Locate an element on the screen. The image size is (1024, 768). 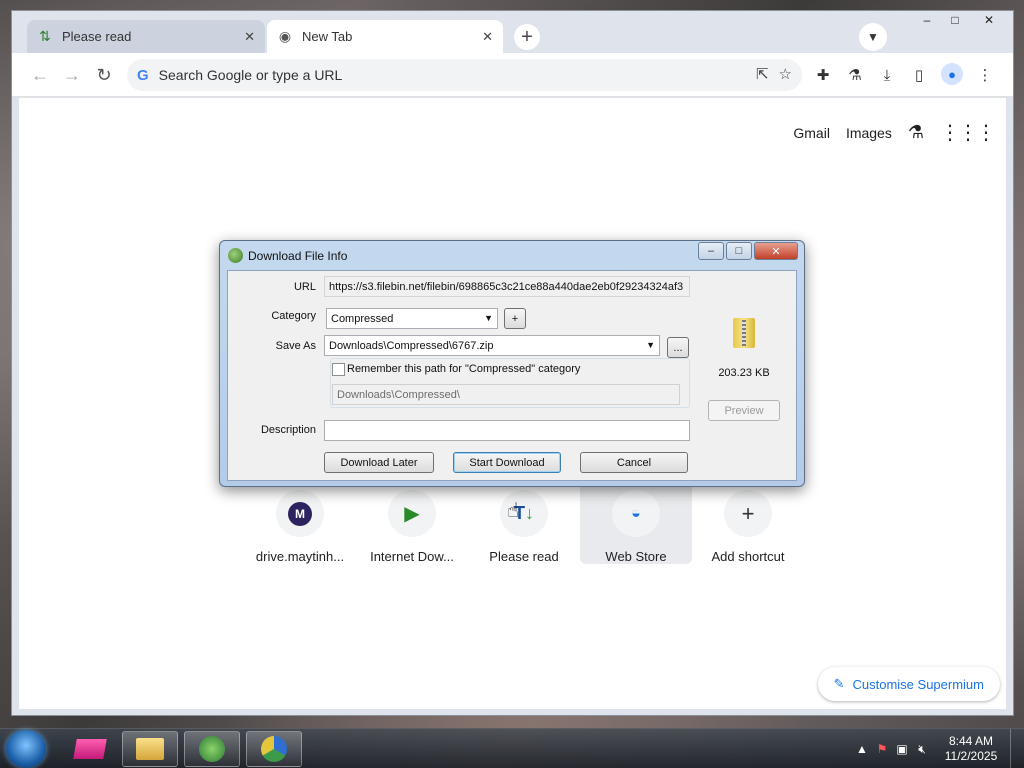
customise-label: Customise Supermium is located at coordinates (918, 684).